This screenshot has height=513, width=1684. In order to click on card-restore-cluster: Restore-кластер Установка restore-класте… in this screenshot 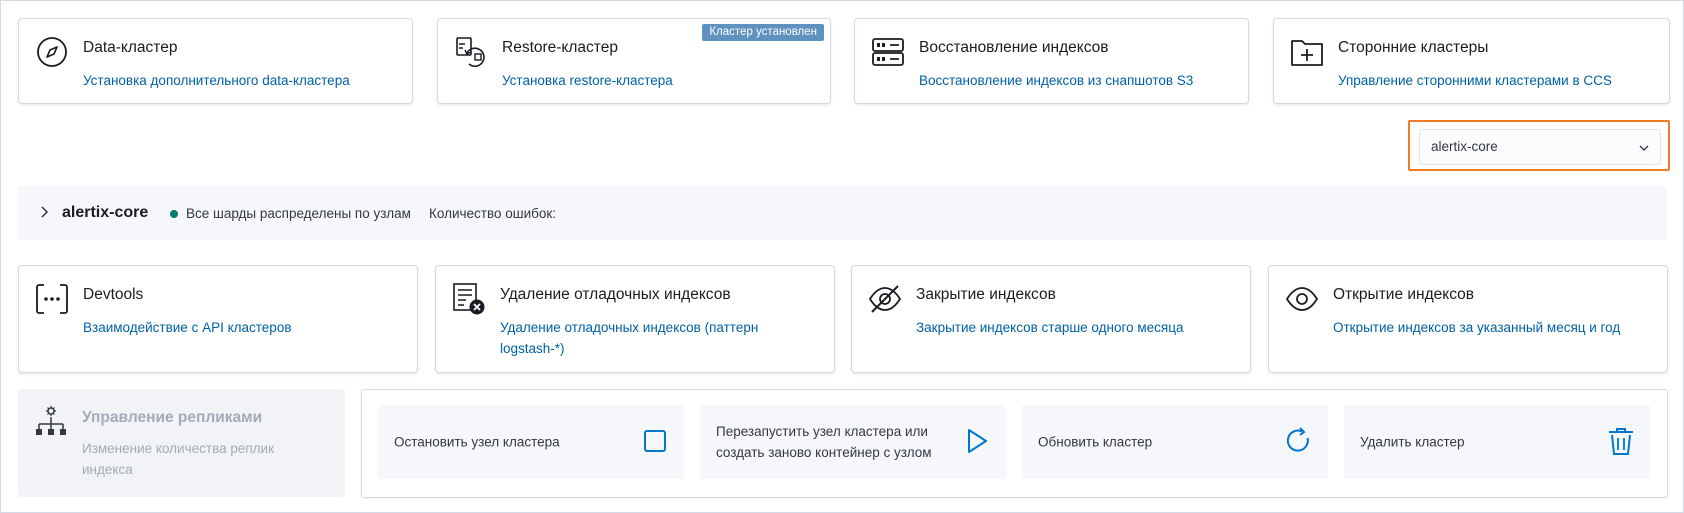, I will do `click(634, 61)`.